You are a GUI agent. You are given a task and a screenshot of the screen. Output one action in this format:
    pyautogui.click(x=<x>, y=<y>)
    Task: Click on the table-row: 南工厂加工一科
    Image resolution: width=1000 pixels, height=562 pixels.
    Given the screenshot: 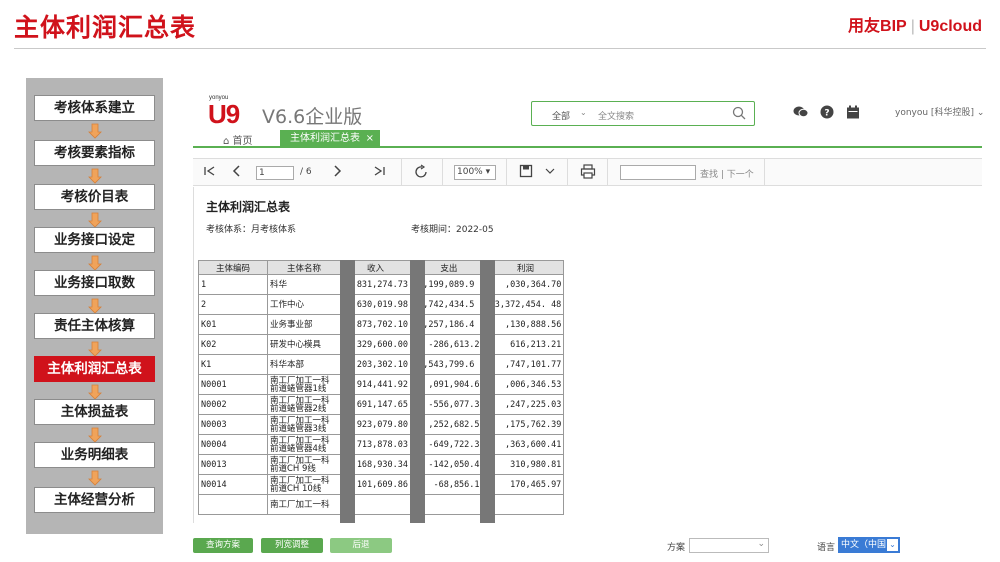 What is the action you would take?
    pyautogui.click(x=381, y=504)
    